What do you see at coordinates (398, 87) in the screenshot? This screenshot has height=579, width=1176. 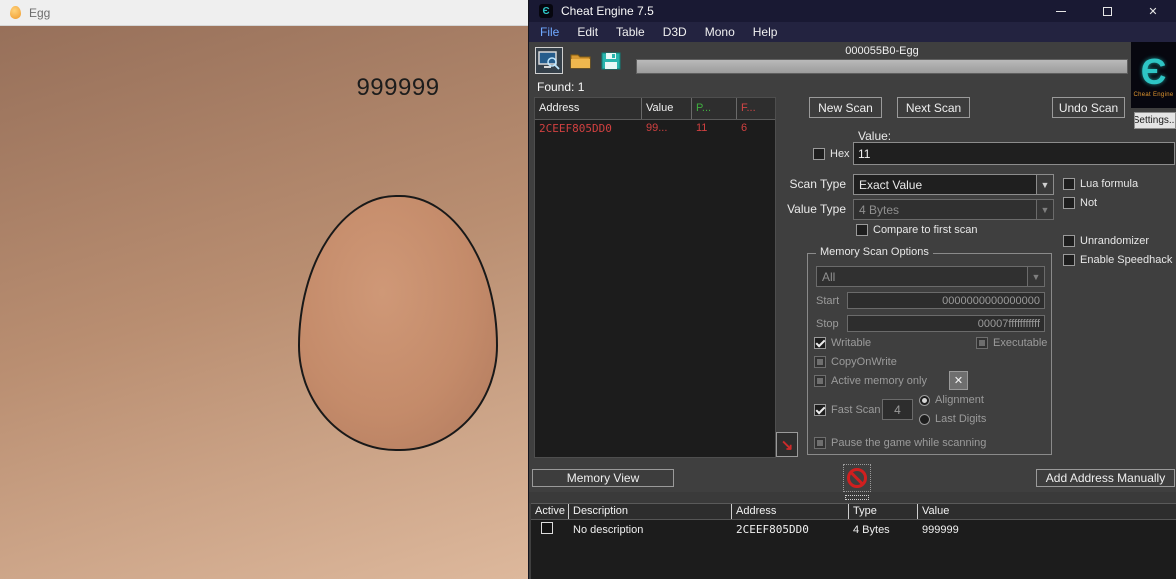 I see `score-text: 999999` at bounding box center [398, 87].